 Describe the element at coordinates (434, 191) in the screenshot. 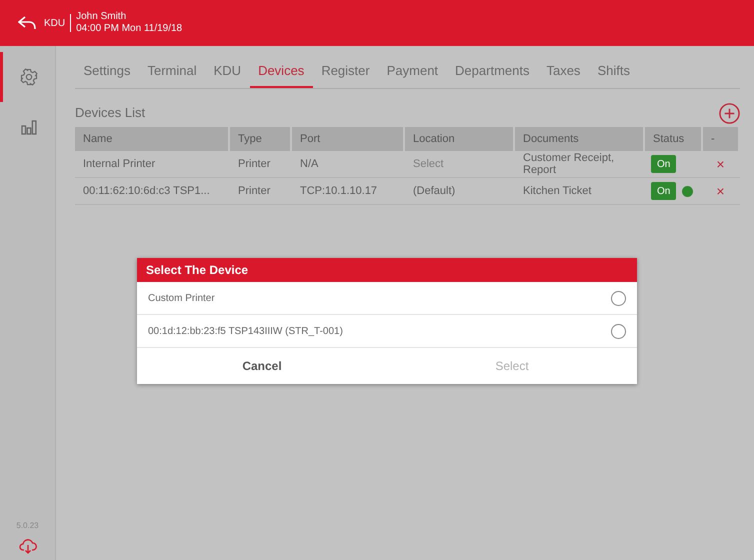

I see `table-cell-text: (Default)` at that location.